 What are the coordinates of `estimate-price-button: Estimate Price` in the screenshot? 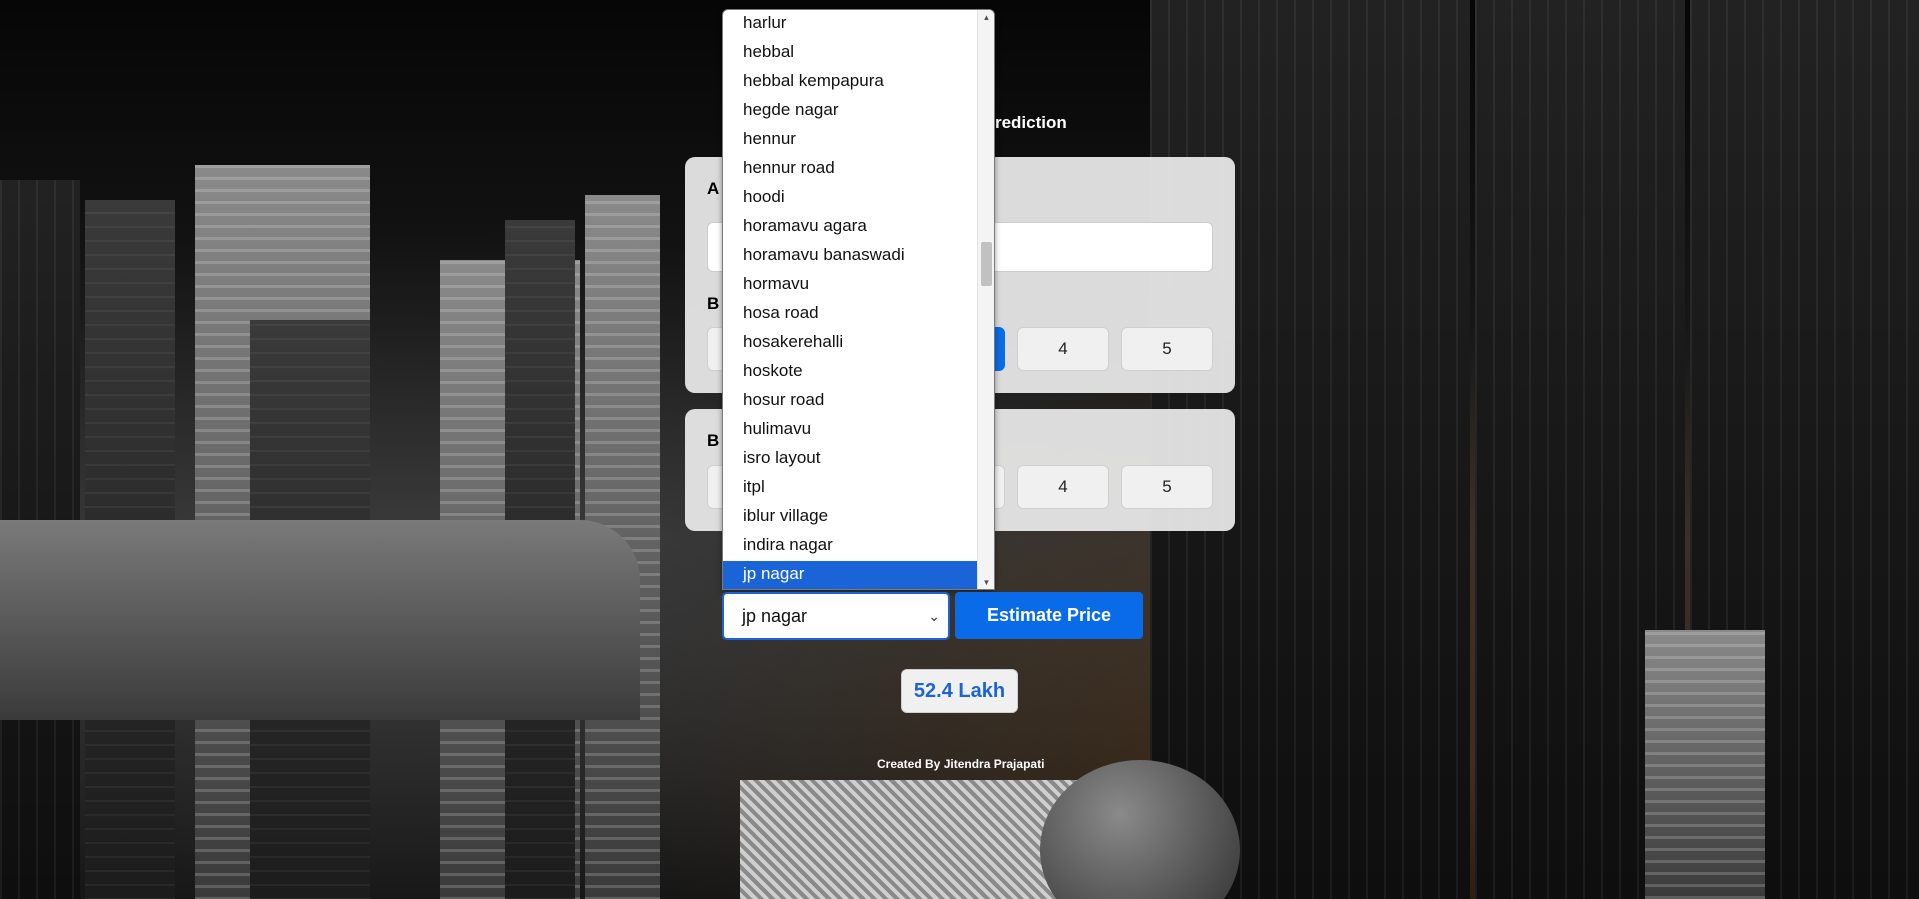 It's located at (1049, 615).